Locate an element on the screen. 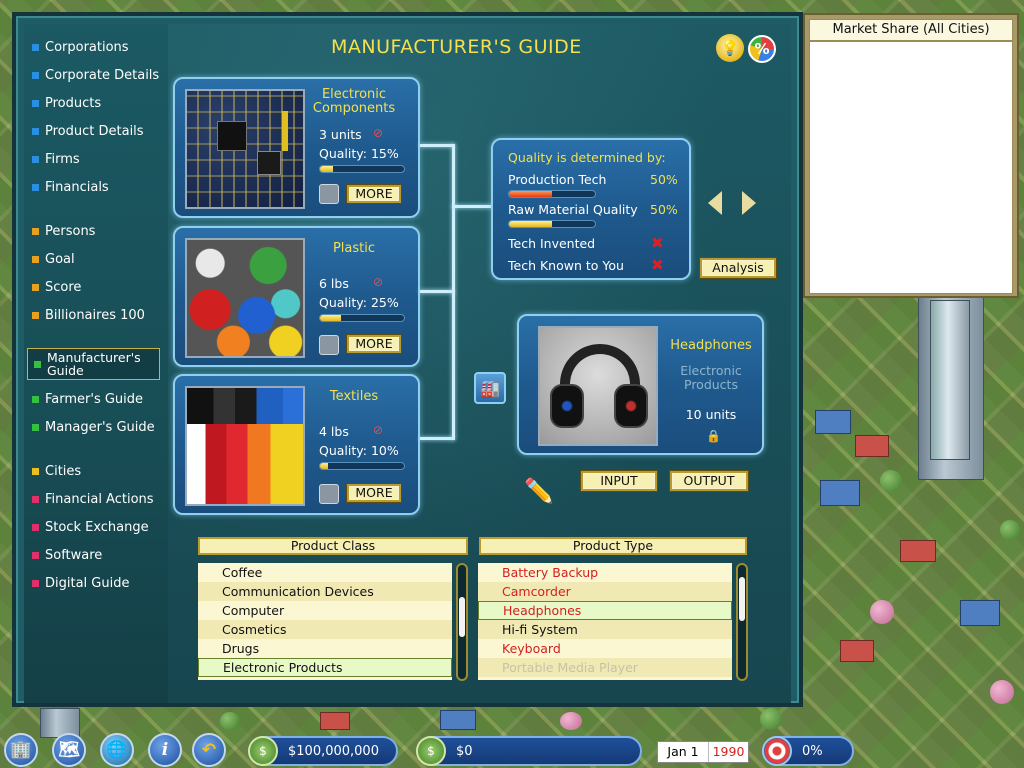 This screenshot has height=768, width=1024. list-item: Drugs is located at coordinates (325, 648).